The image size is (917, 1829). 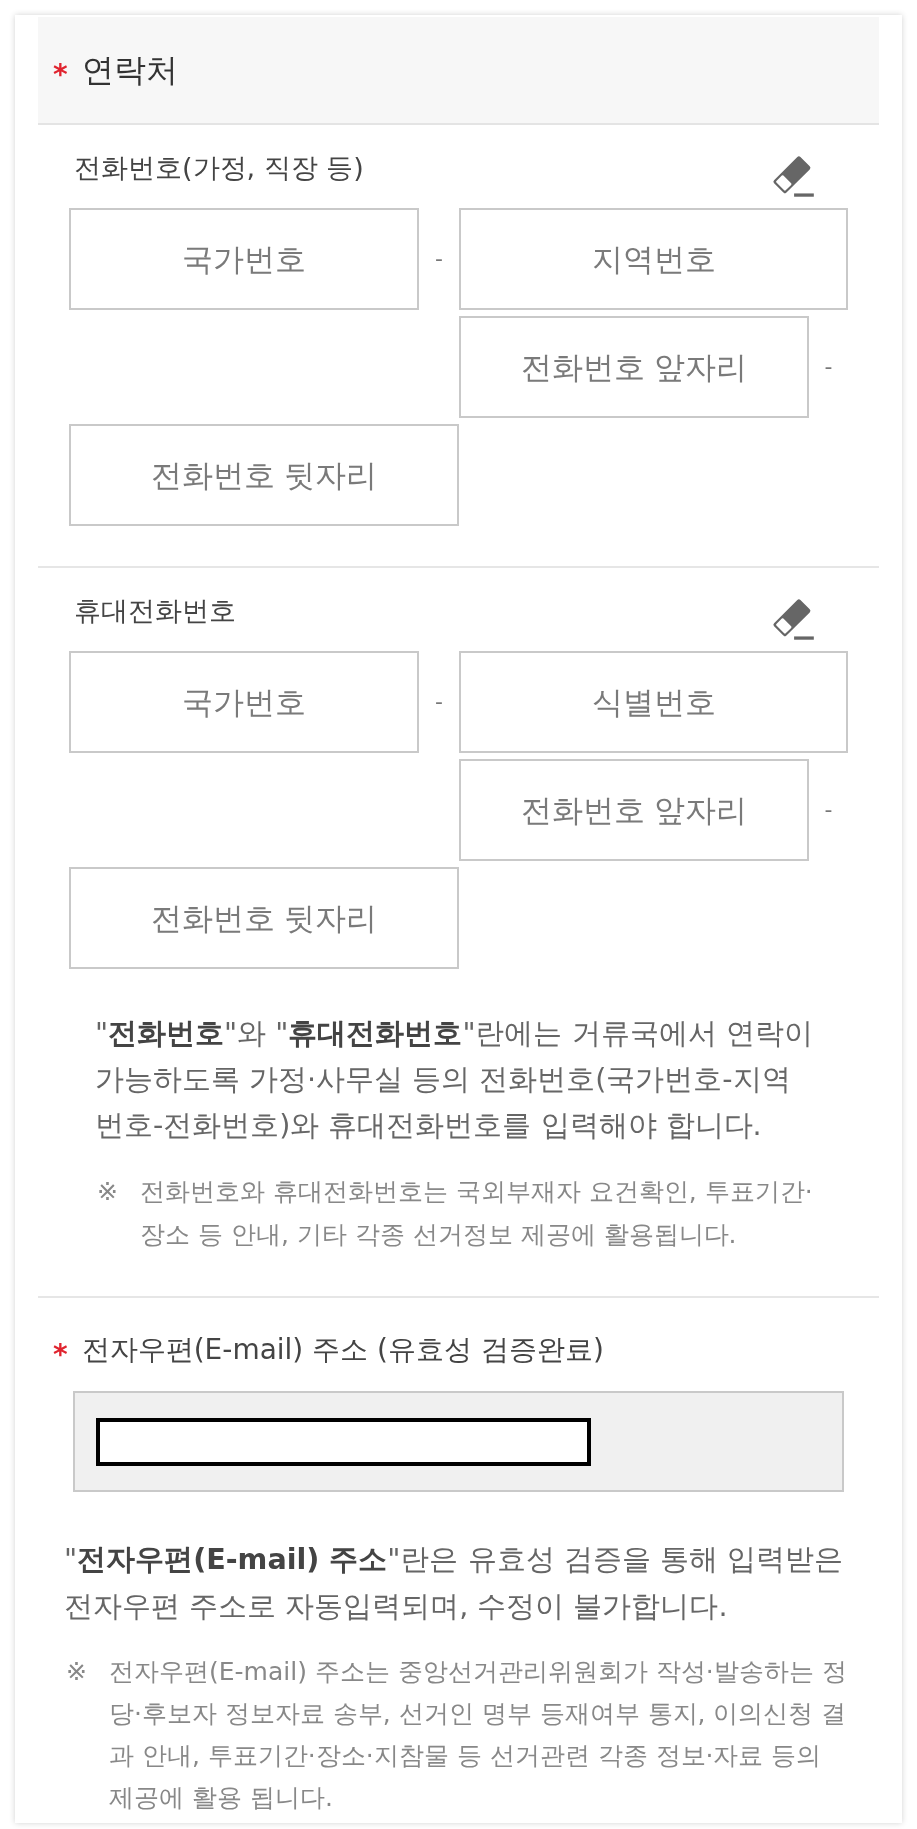 I want to click on notice-paragraph: "전화번호"와 "휴대전화번호"란에는 거류국에서 연락이 가능하도록 가정·사무실 등의 전화번호(국가번호-지역번호-전화번호)와 휴대전화번호를 입력해야 합니다., so click(x=454, y=1080).